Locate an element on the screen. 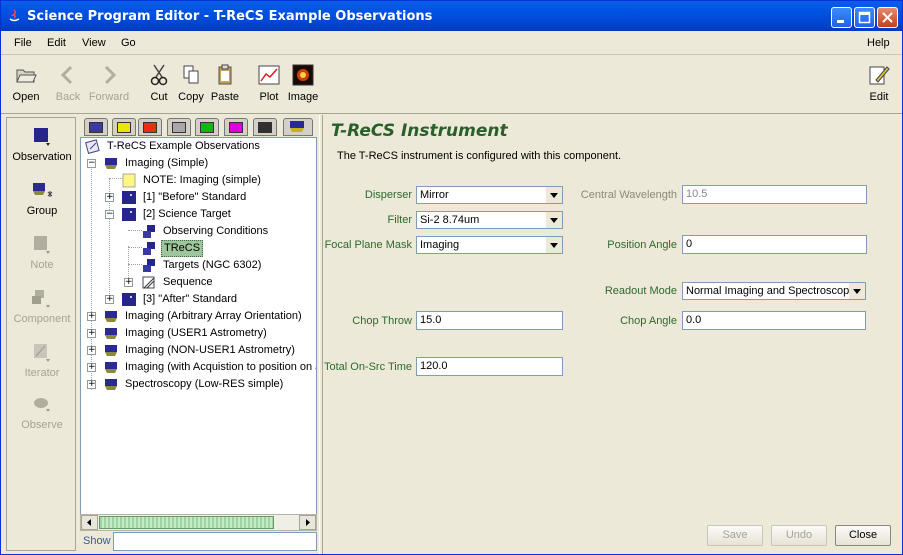  undo-button: Undo is located at coordinates (799, 535).